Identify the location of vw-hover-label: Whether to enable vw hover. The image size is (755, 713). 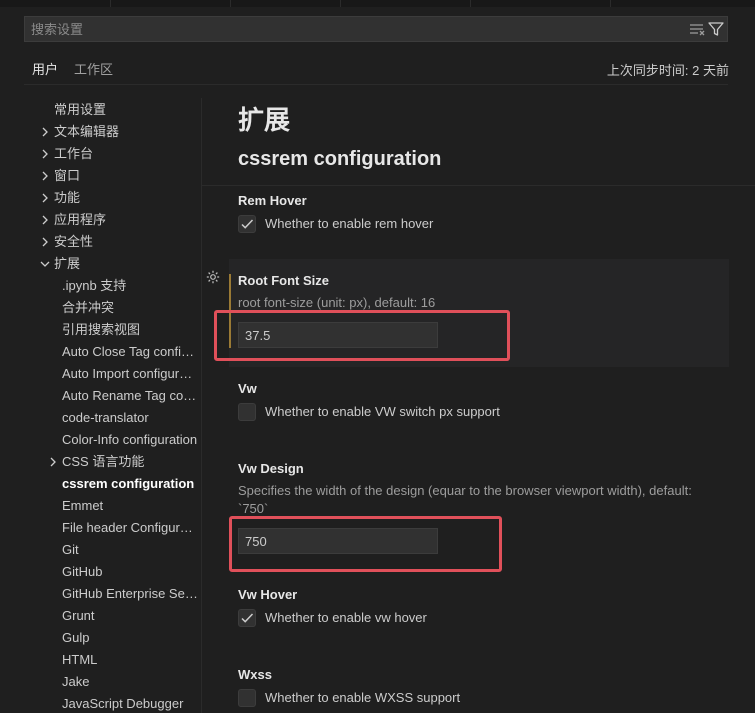
(346, 617).